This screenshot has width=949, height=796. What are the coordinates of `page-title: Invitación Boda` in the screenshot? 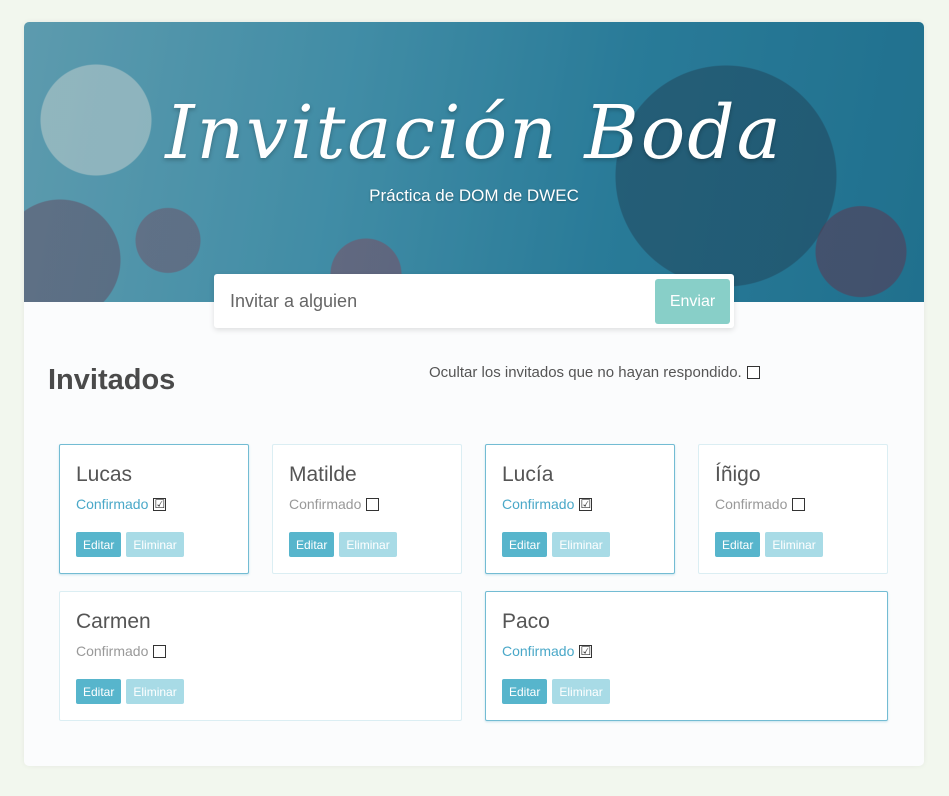 It's located at (474, 133).